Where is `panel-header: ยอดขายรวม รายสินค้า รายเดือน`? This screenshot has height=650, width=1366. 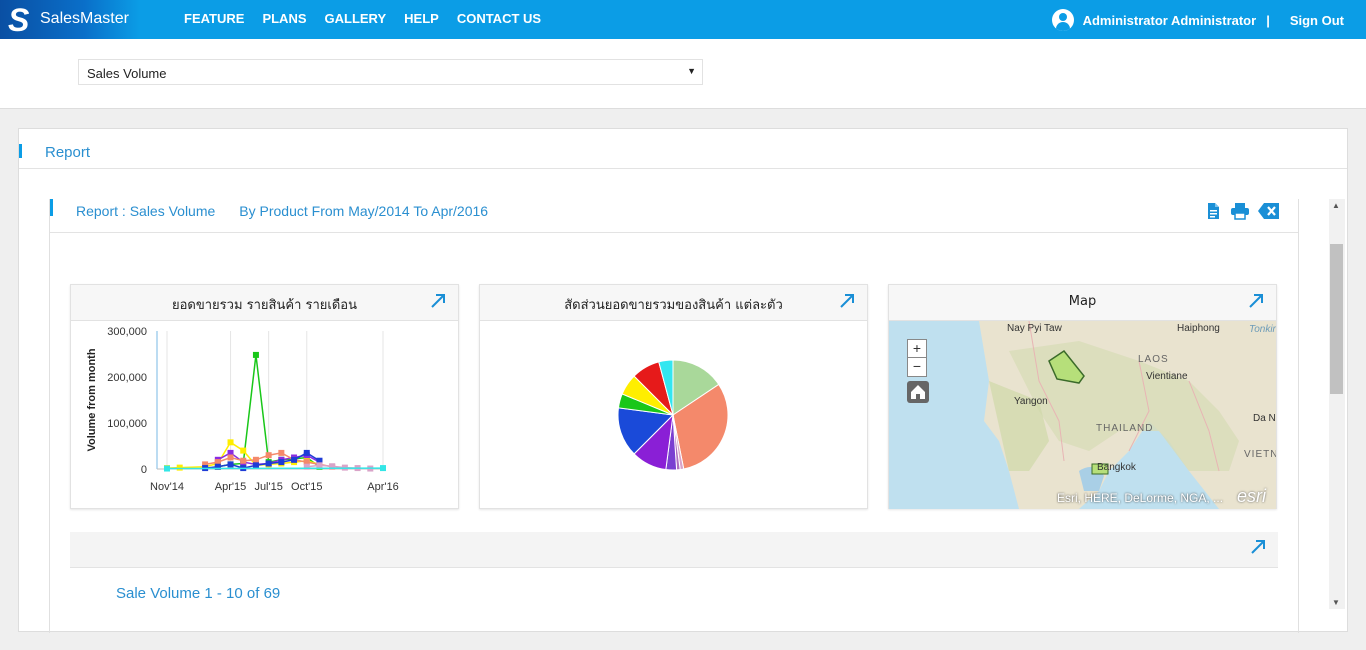 panel-header: ยอดขายรวม รายสินค้า รายเดือน is located at coordinates (264, 303).